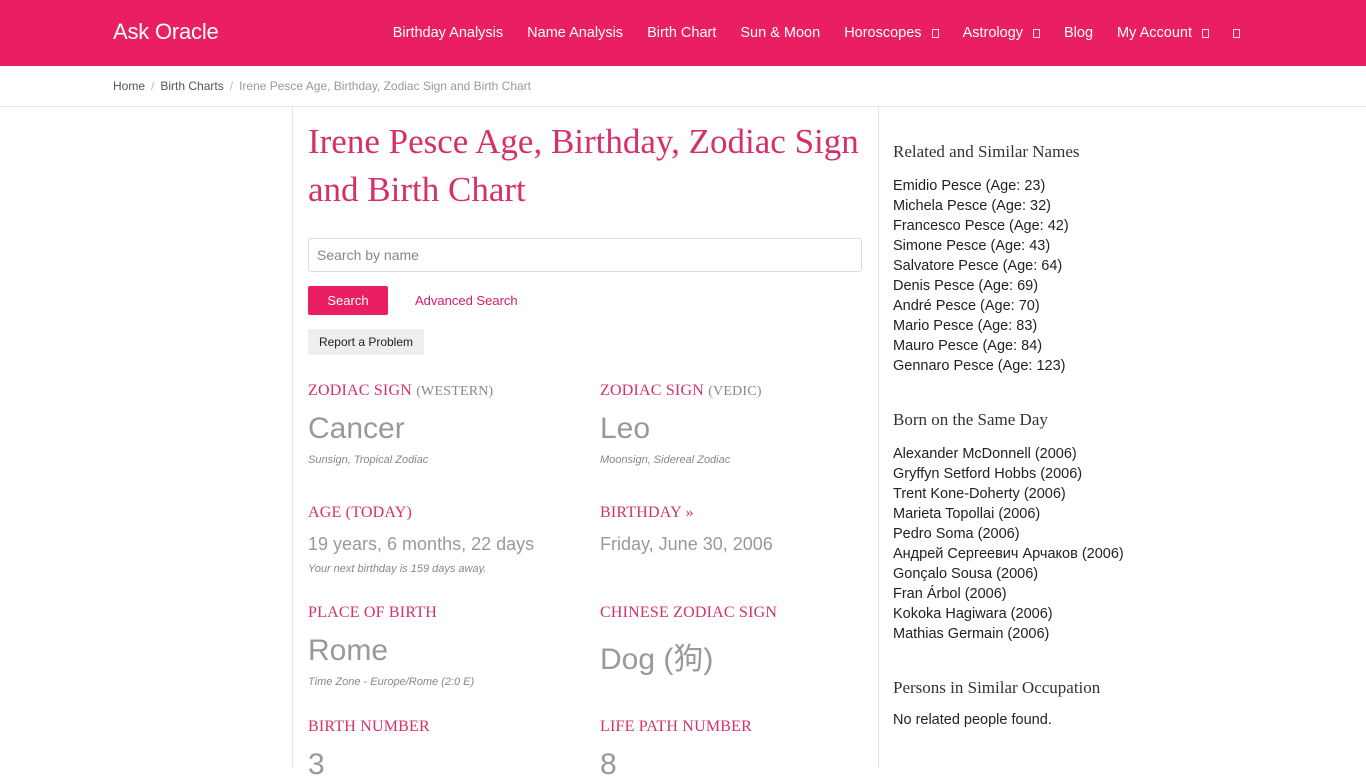  I want to click on birth-number-label: BIRTH NUMBER, so click(369, 726).